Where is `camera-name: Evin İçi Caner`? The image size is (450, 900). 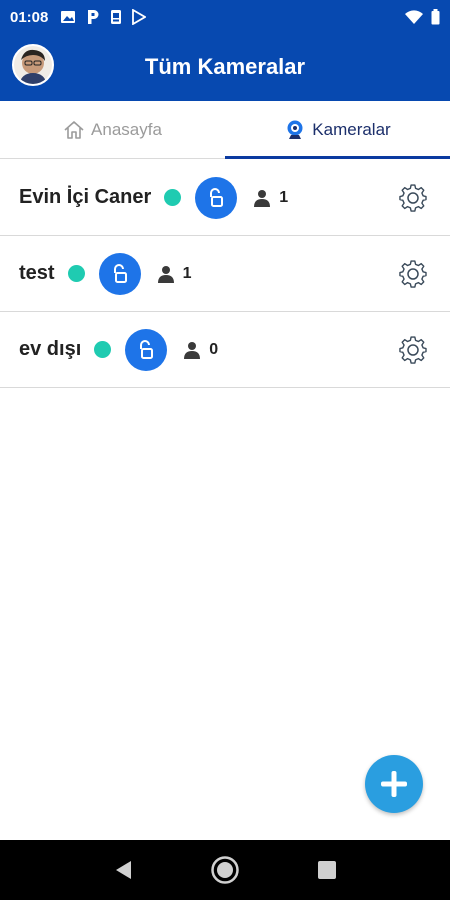 camera-name: Evin İçi Caner is located at coordinates (85, 197).